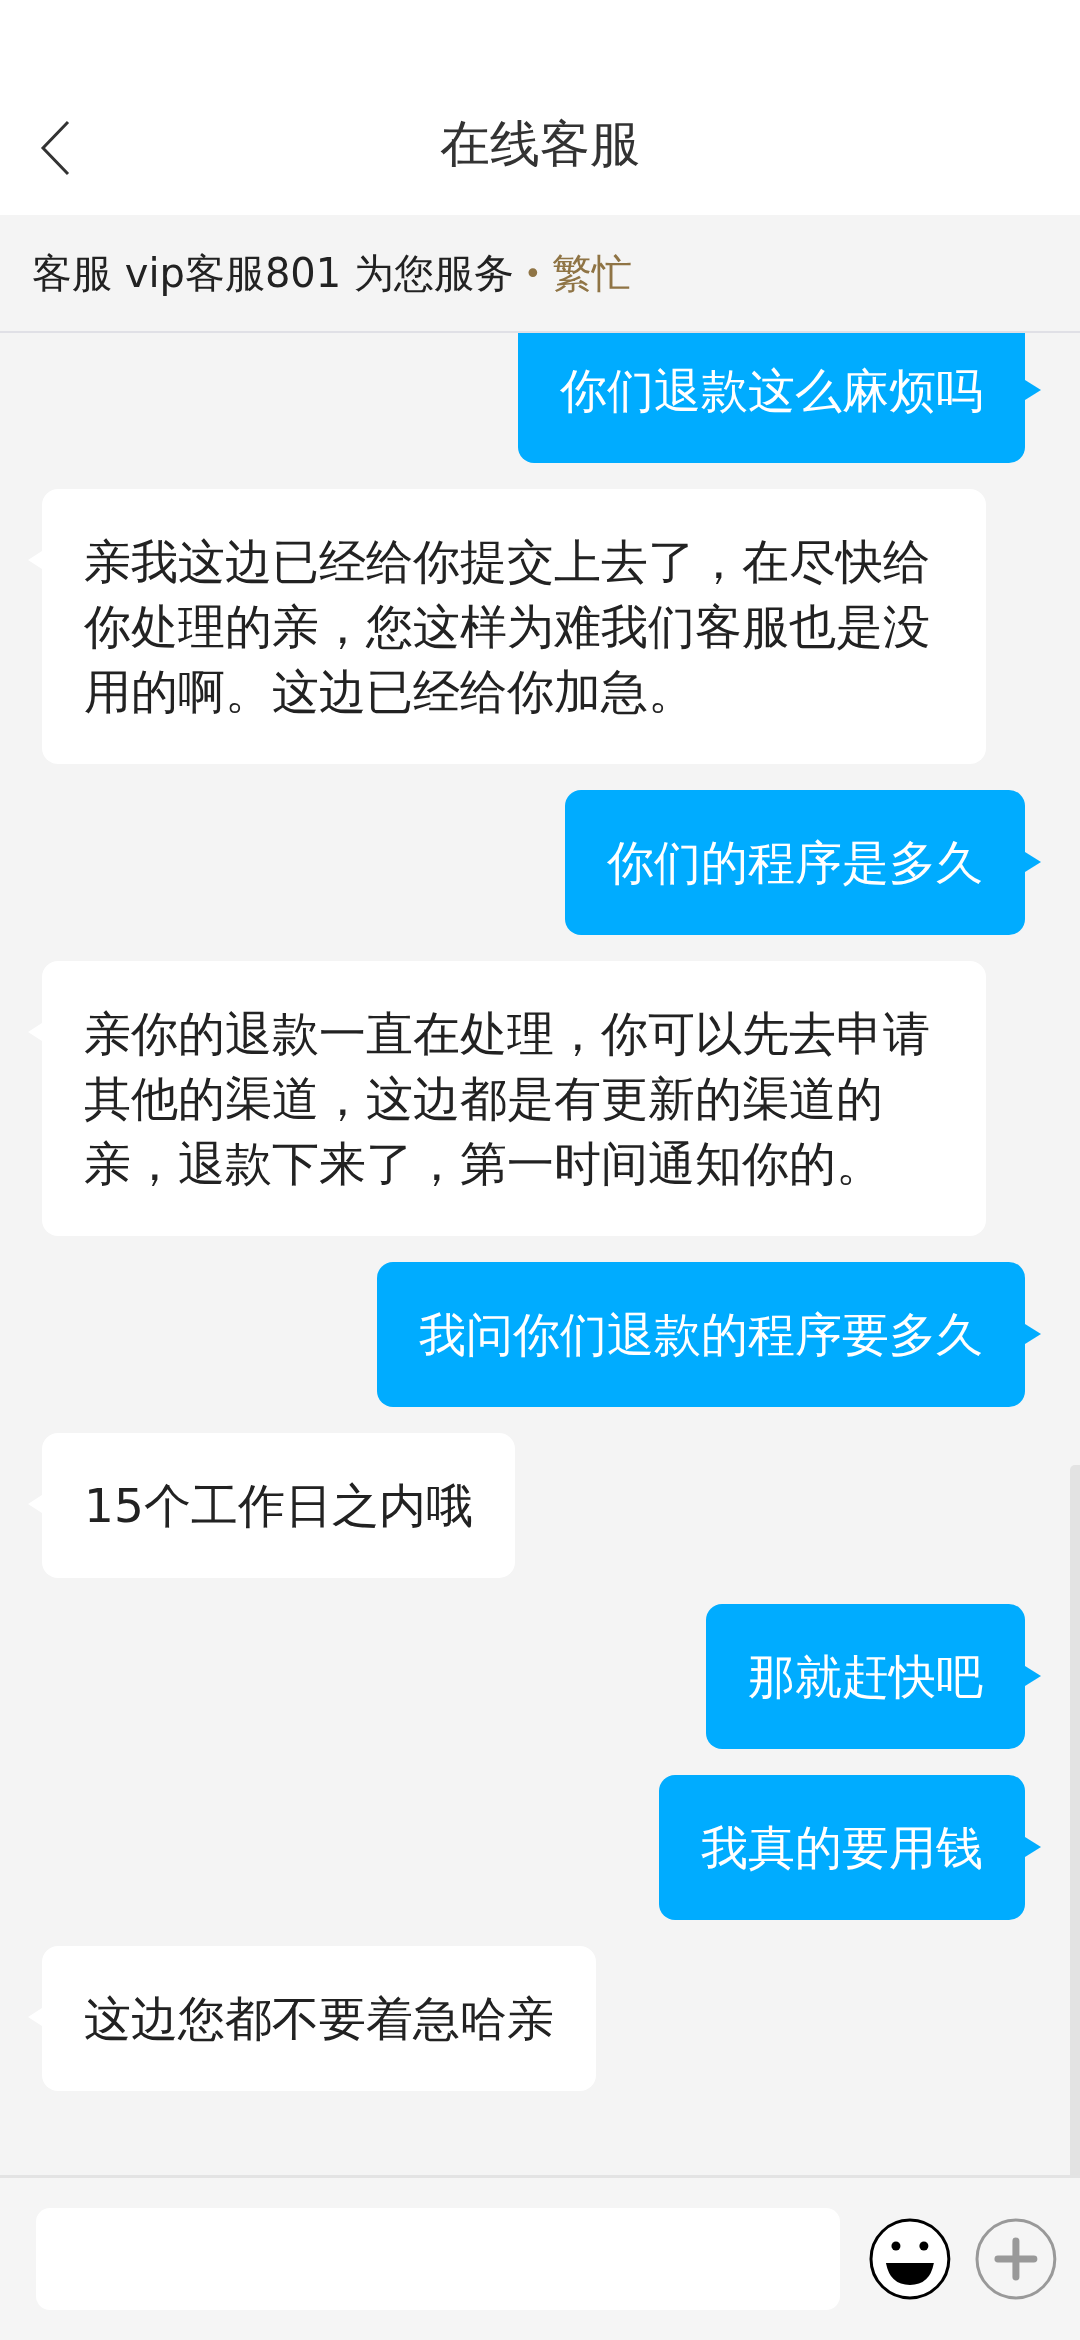 The width and height of the screenshot is (1080, 2340). Describe the element at coordinates (842, 1847) in the screenshot. I see `message-bubble: 我真的要用钱` at that location.